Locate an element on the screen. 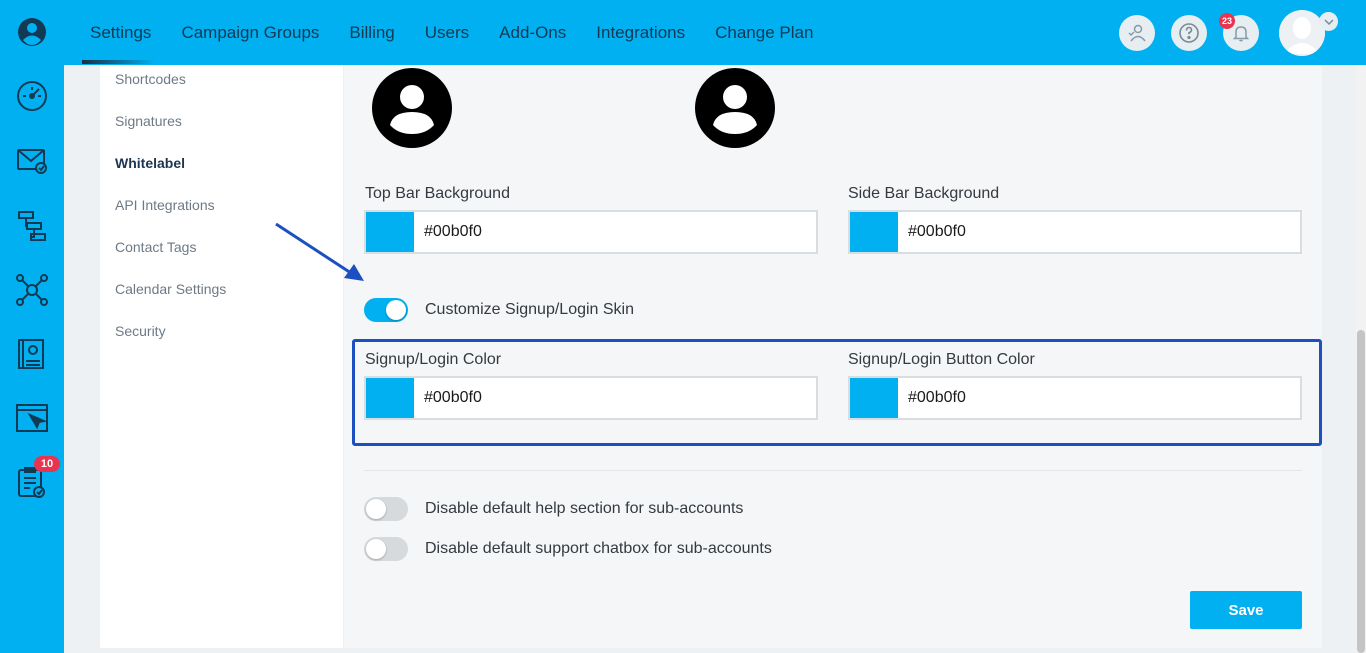  nav-add-ons: Add-Ons is located at coordinates (532, 33).